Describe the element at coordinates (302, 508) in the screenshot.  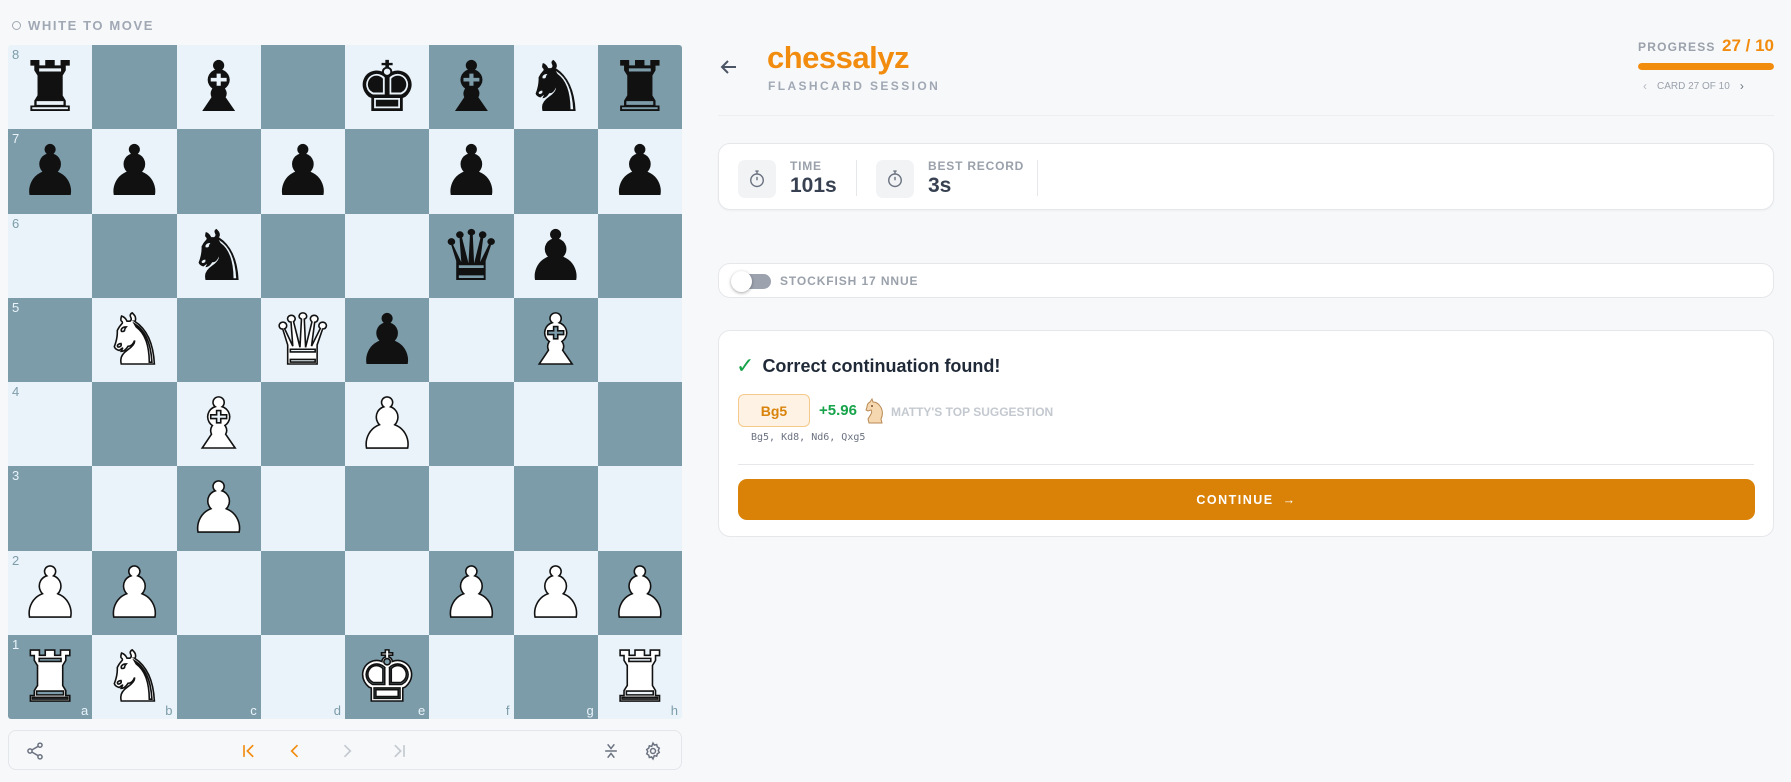
I see `square-d3` at that location.